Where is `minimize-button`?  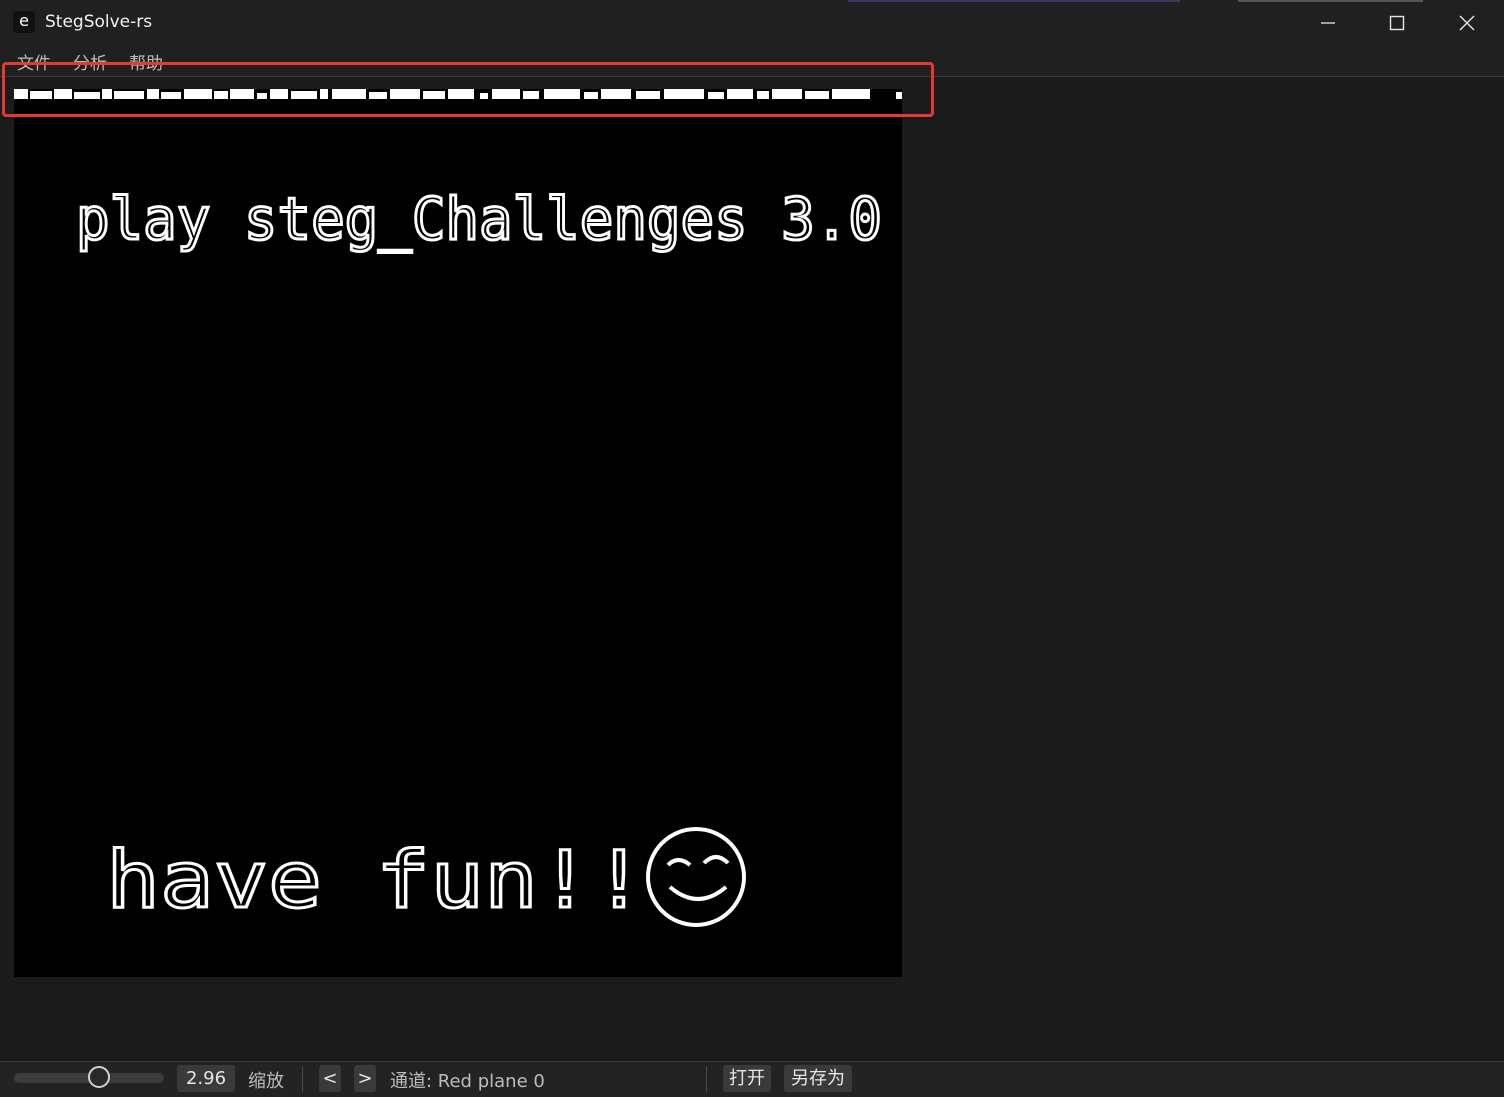
minimize-button is located at coordinates (1328, 22).